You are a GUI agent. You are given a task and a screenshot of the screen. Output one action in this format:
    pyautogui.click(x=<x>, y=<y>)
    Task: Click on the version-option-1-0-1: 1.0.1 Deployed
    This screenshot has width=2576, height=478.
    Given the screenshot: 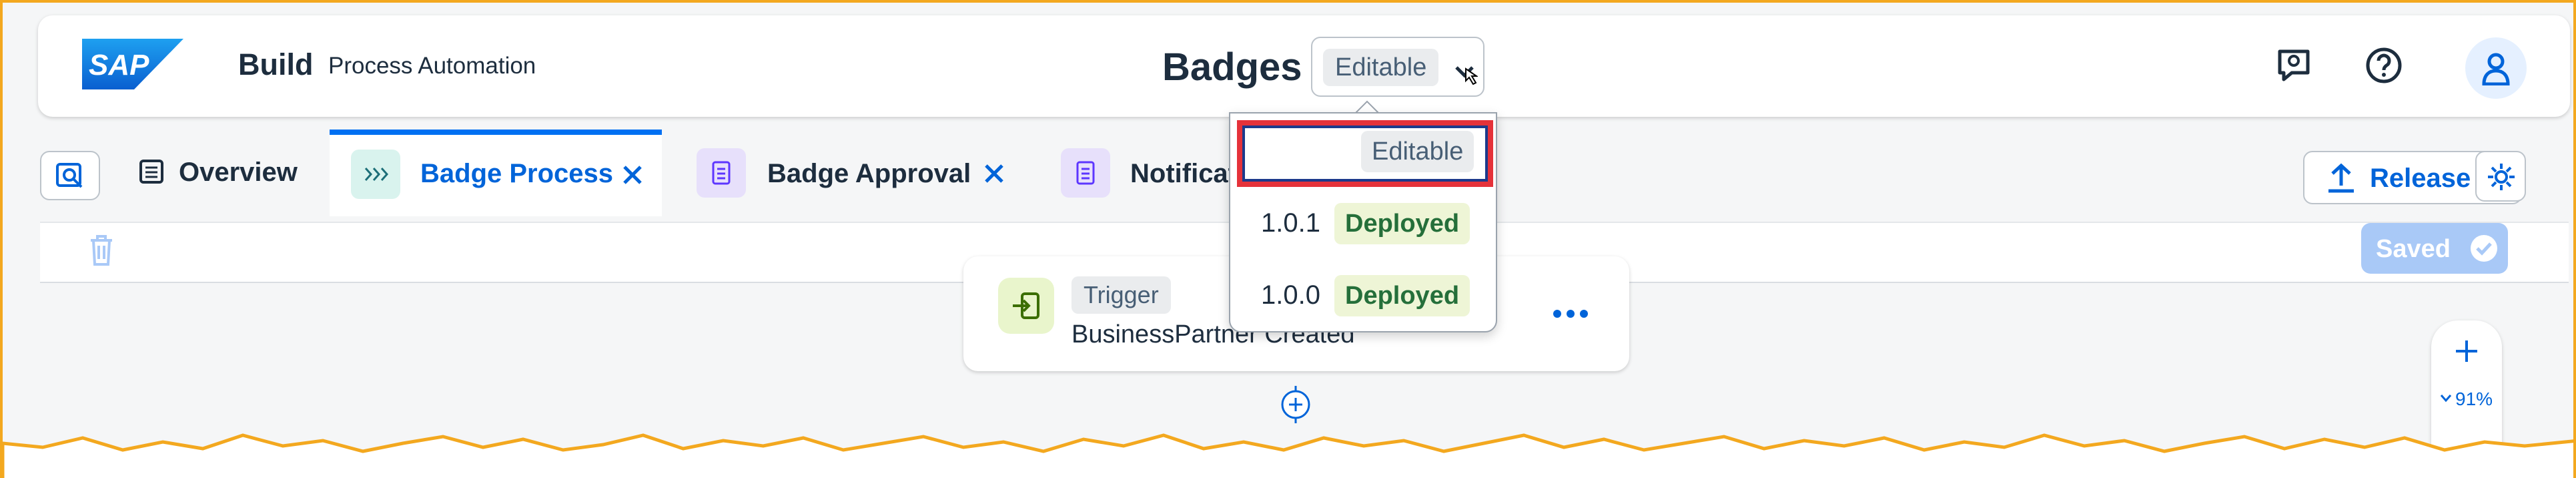 What is the action you would take?
    pyautogui.click(x=1364, y=223)
    